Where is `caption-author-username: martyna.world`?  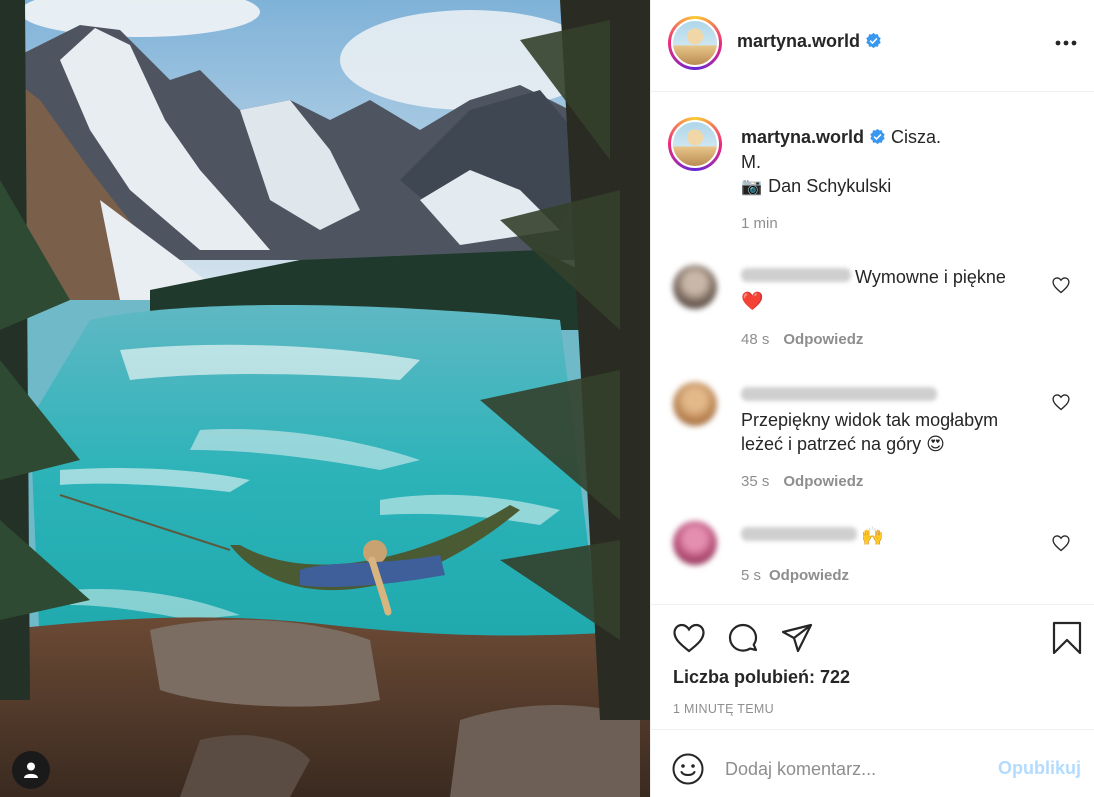 caption-author-username: martyna.world is located at coordinates (802, 137).